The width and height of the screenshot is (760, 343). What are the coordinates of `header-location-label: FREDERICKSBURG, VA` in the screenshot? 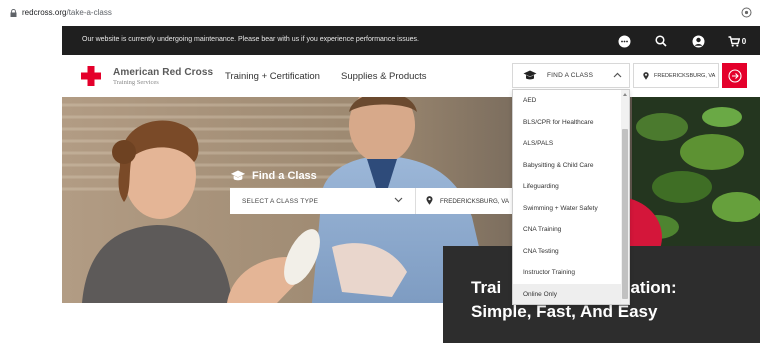 It's located at (685, 76).